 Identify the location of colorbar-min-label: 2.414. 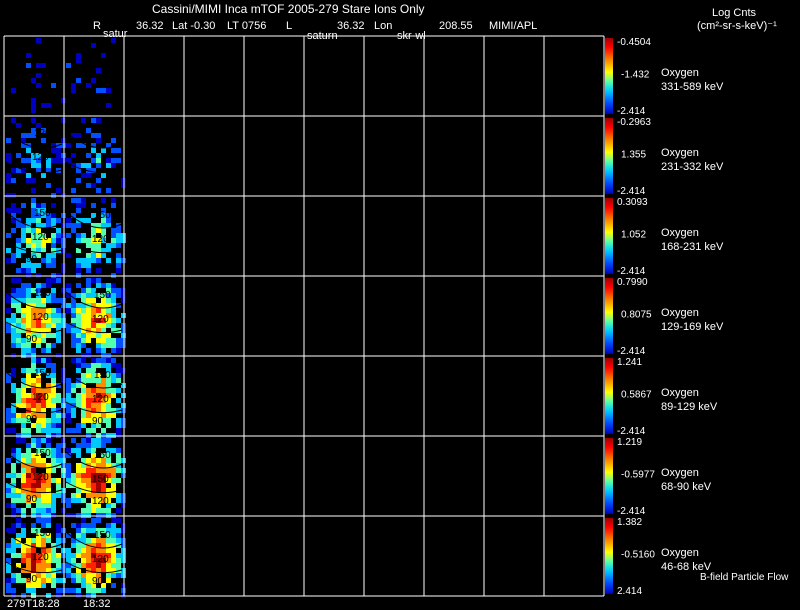
(629, 591).